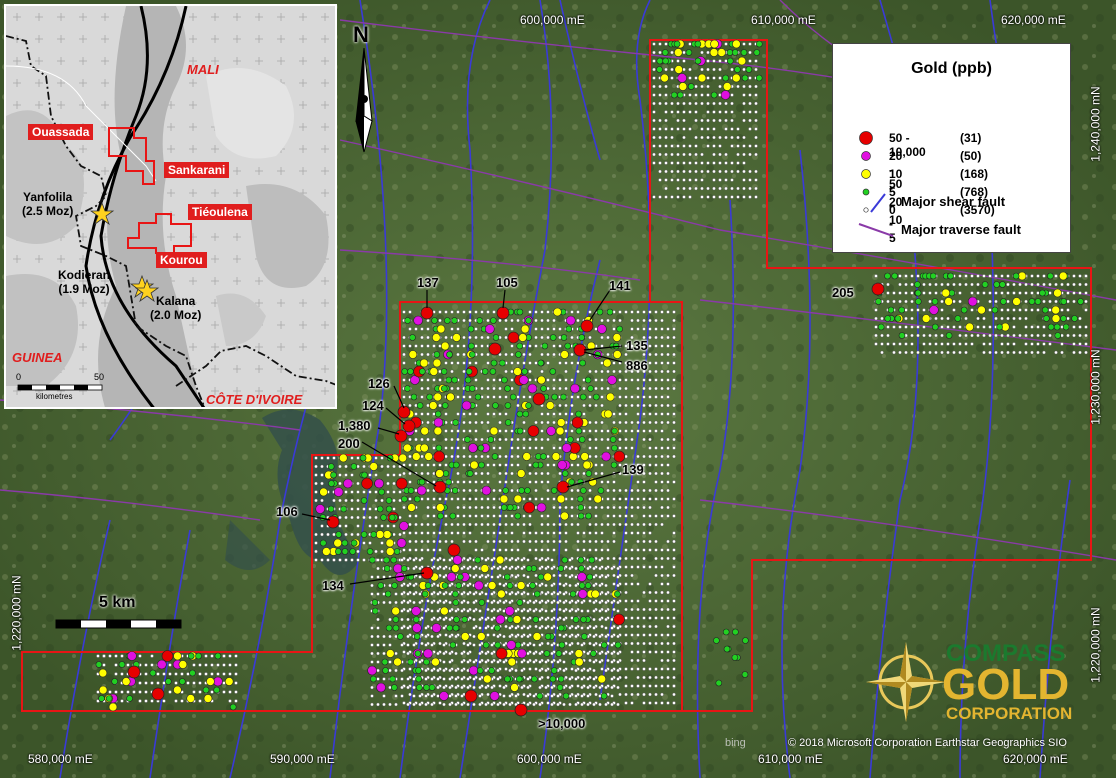  What do you see at coordinates (373, 405) in the screenshot?
I see `callout-124: 124` at bounding box center [373, 405].